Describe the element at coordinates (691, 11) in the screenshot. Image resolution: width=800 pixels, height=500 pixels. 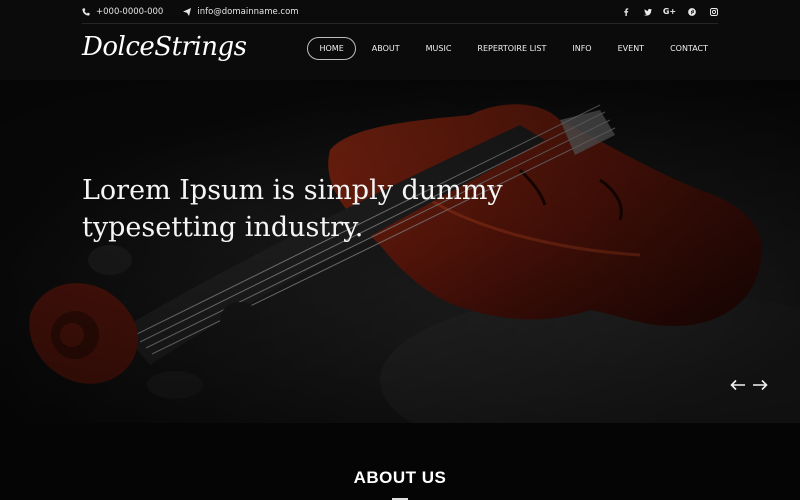
I see `pinterest-icon` at that location.